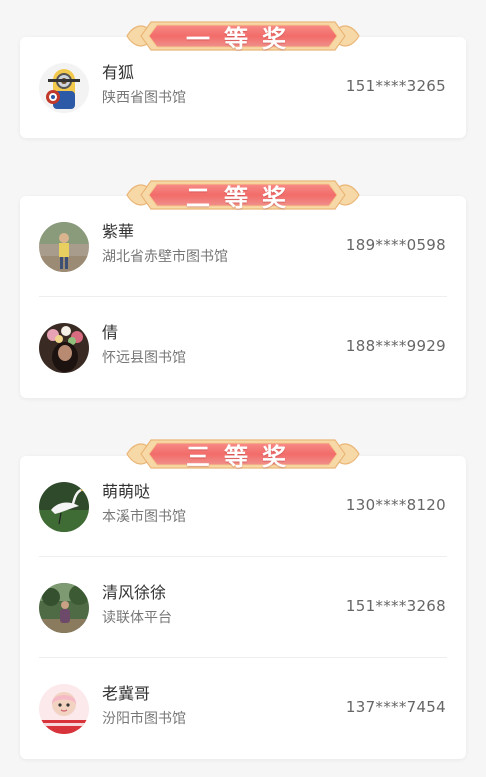  What do you see at coordinates (64, 88) in the screenshot?
I see `minion-avatar` at bounding box center [64, 88].